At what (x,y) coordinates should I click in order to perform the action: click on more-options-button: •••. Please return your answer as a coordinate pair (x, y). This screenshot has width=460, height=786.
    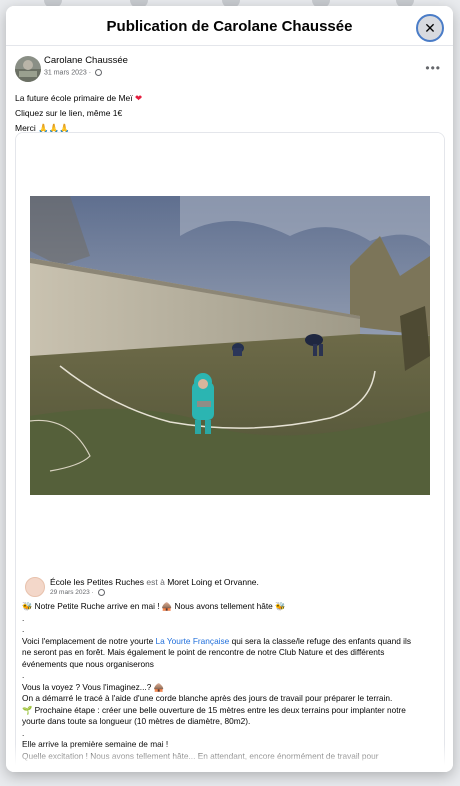
    Looking at the image, I should click on (433, 68).